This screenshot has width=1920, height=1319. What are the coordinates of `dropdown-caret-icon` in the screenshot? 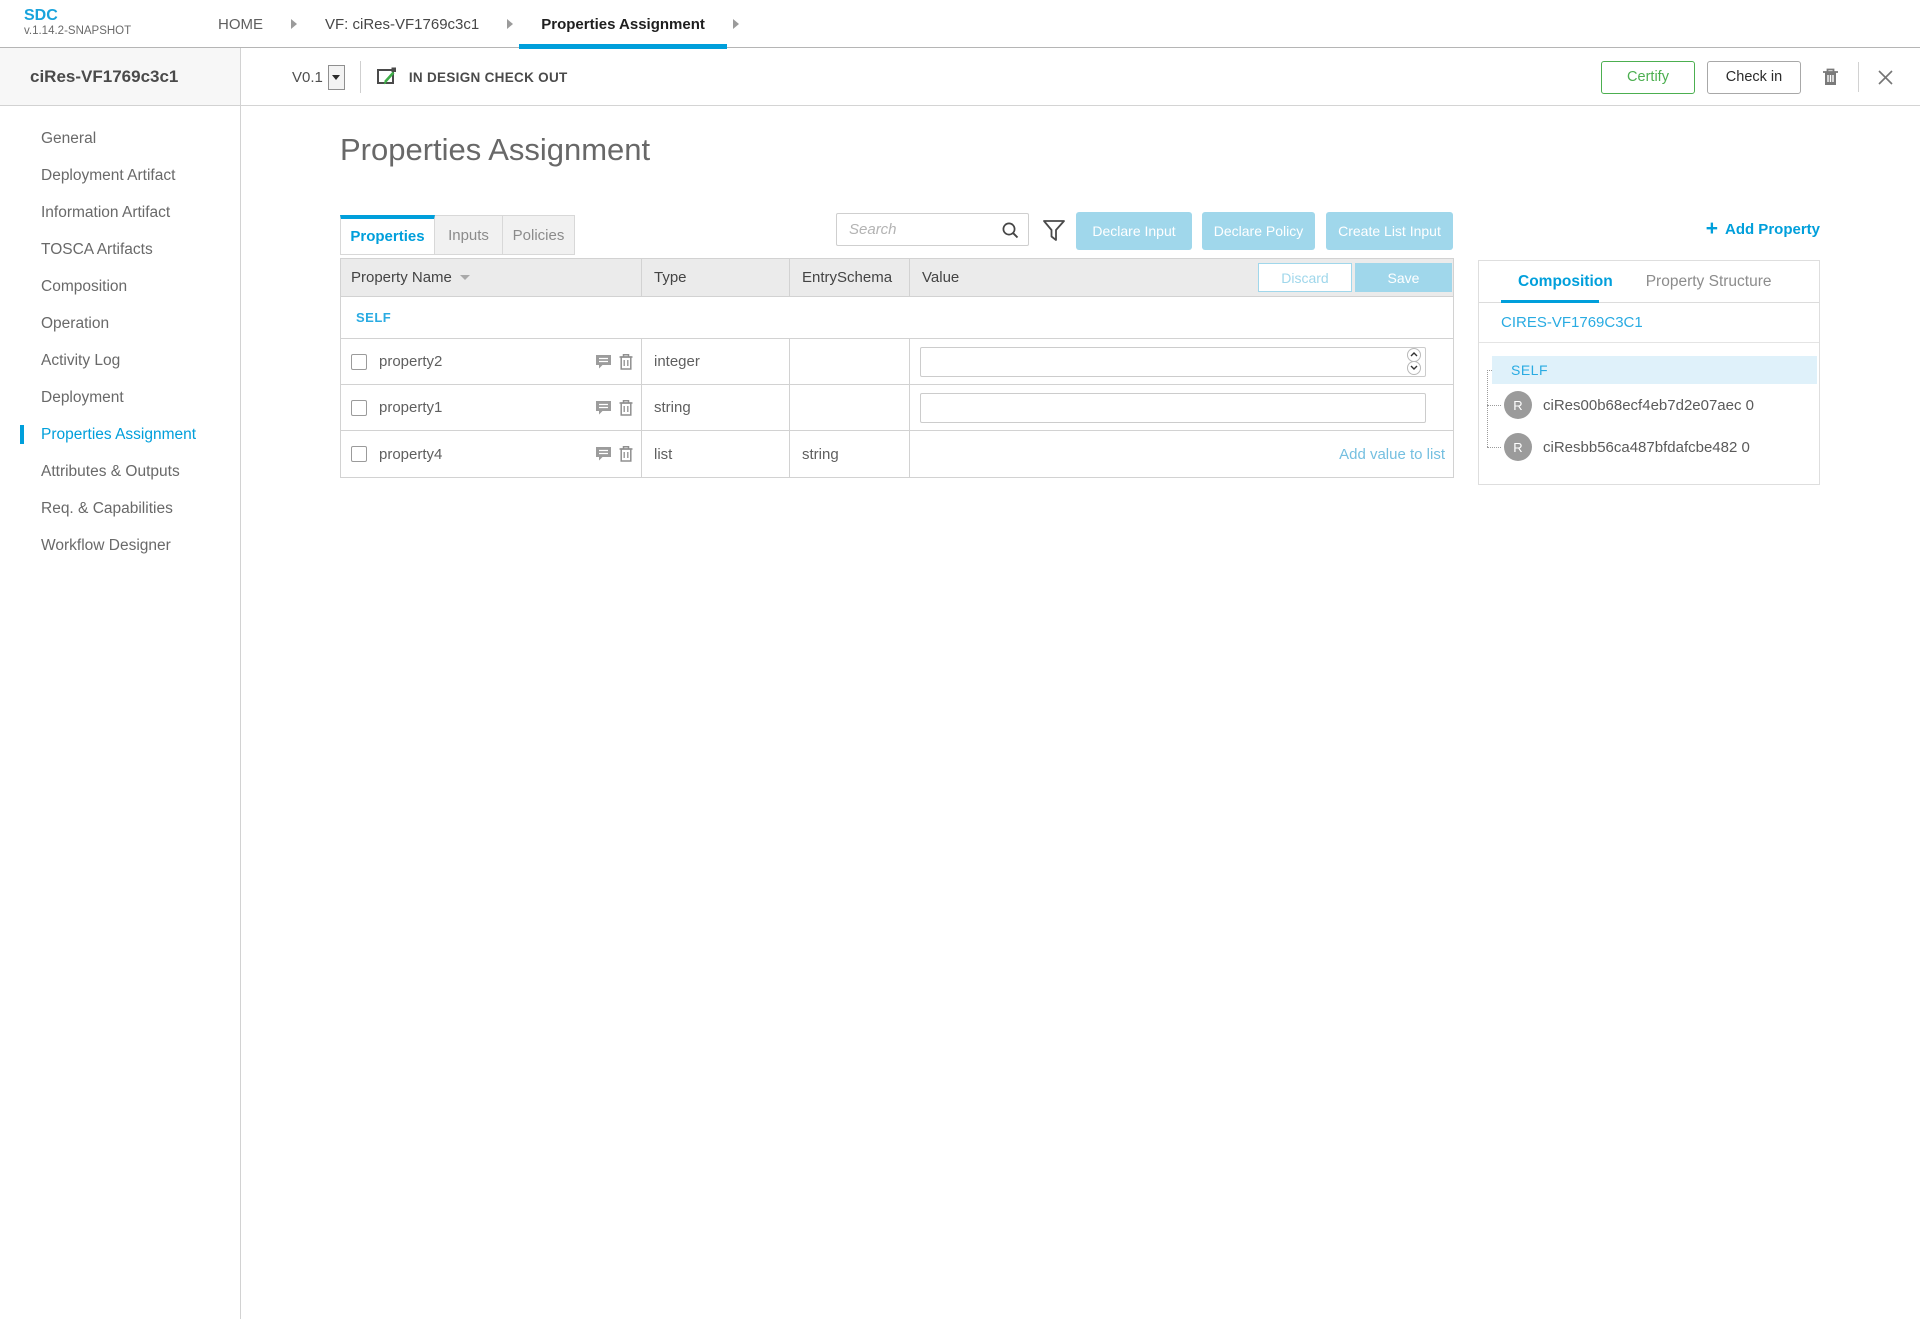 It's located at (336, 77).